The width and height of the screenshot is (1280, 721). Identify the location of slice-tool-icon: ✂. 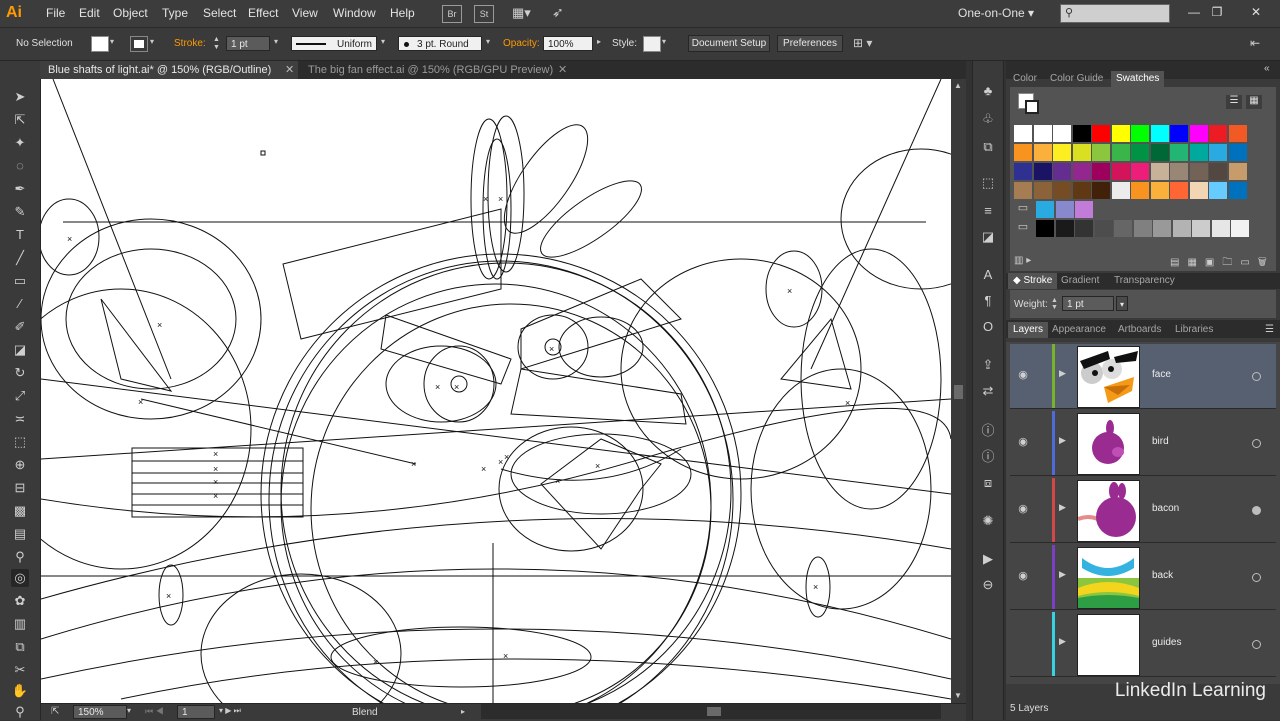
(20, 670).